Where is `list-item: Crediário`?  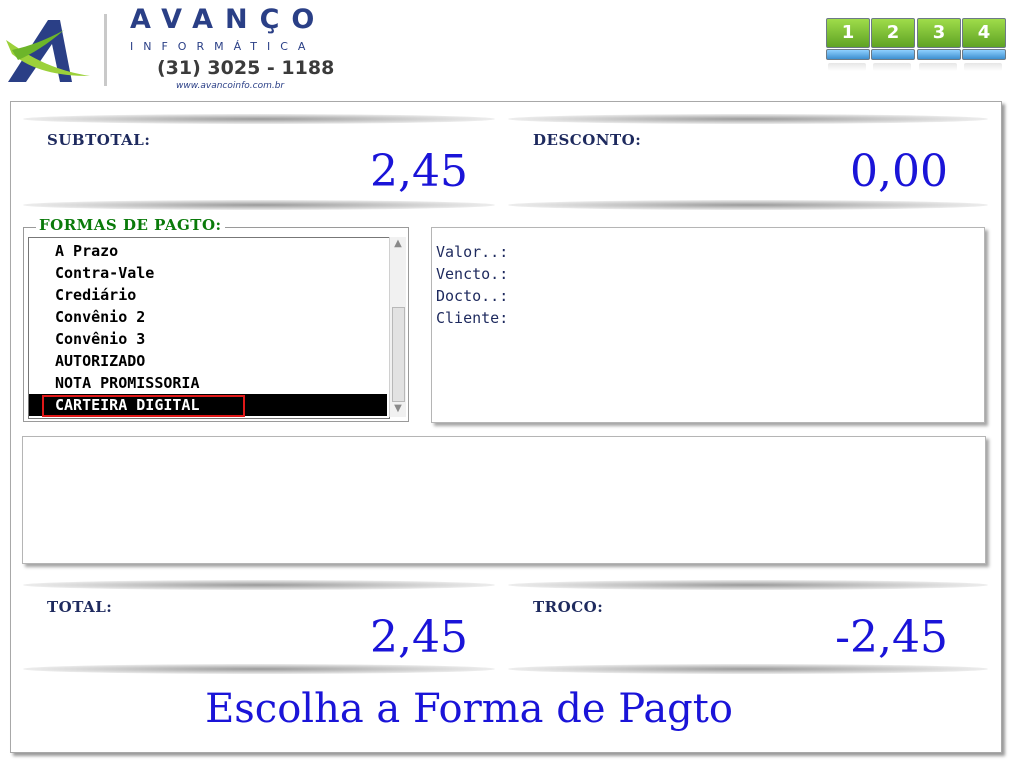
list-item: Crediário is located at coordinates (208, 295).